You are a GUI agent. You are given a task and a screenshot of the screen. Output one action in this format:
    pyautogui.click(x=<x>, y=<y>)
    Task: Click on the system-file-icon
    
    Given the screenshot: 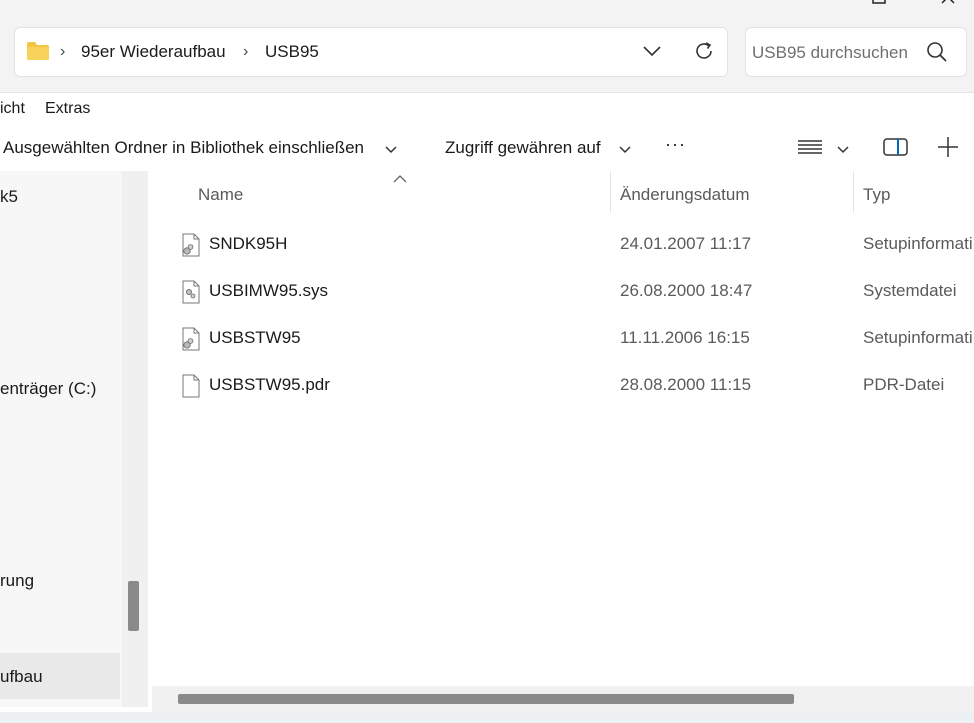 What is the action you would take?
    pyautogui.click(x=191, y=294)
    